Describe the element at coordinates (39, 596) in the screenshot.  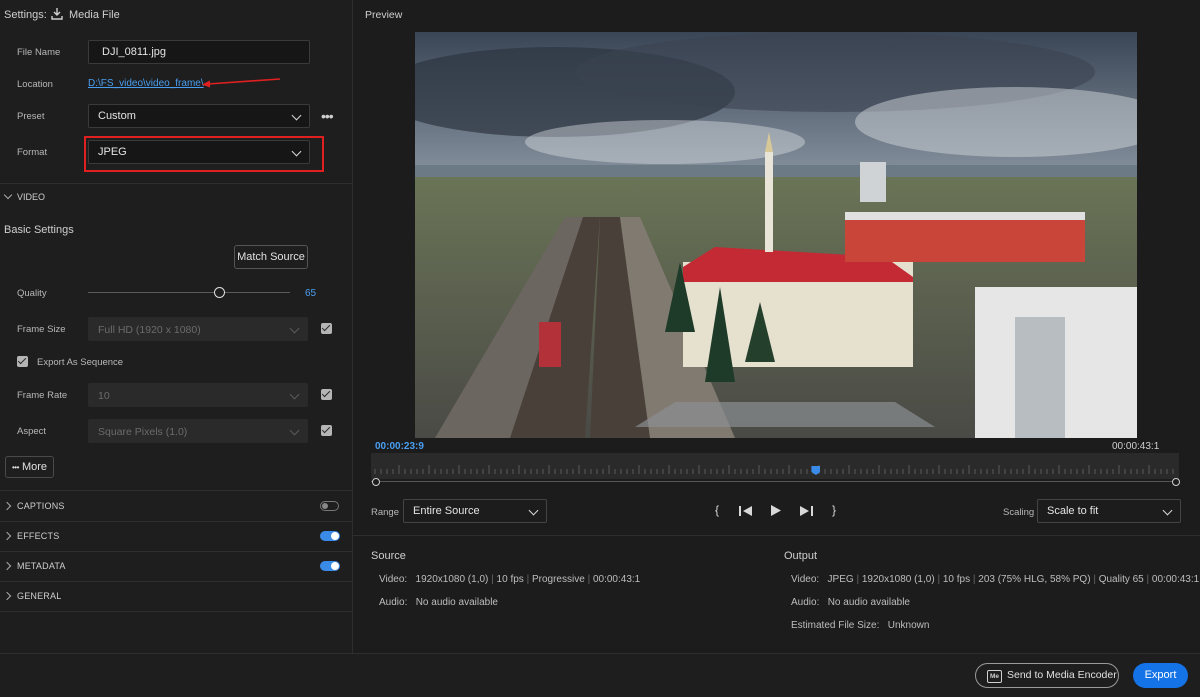
I see `general-title: GENERAL` at that location.